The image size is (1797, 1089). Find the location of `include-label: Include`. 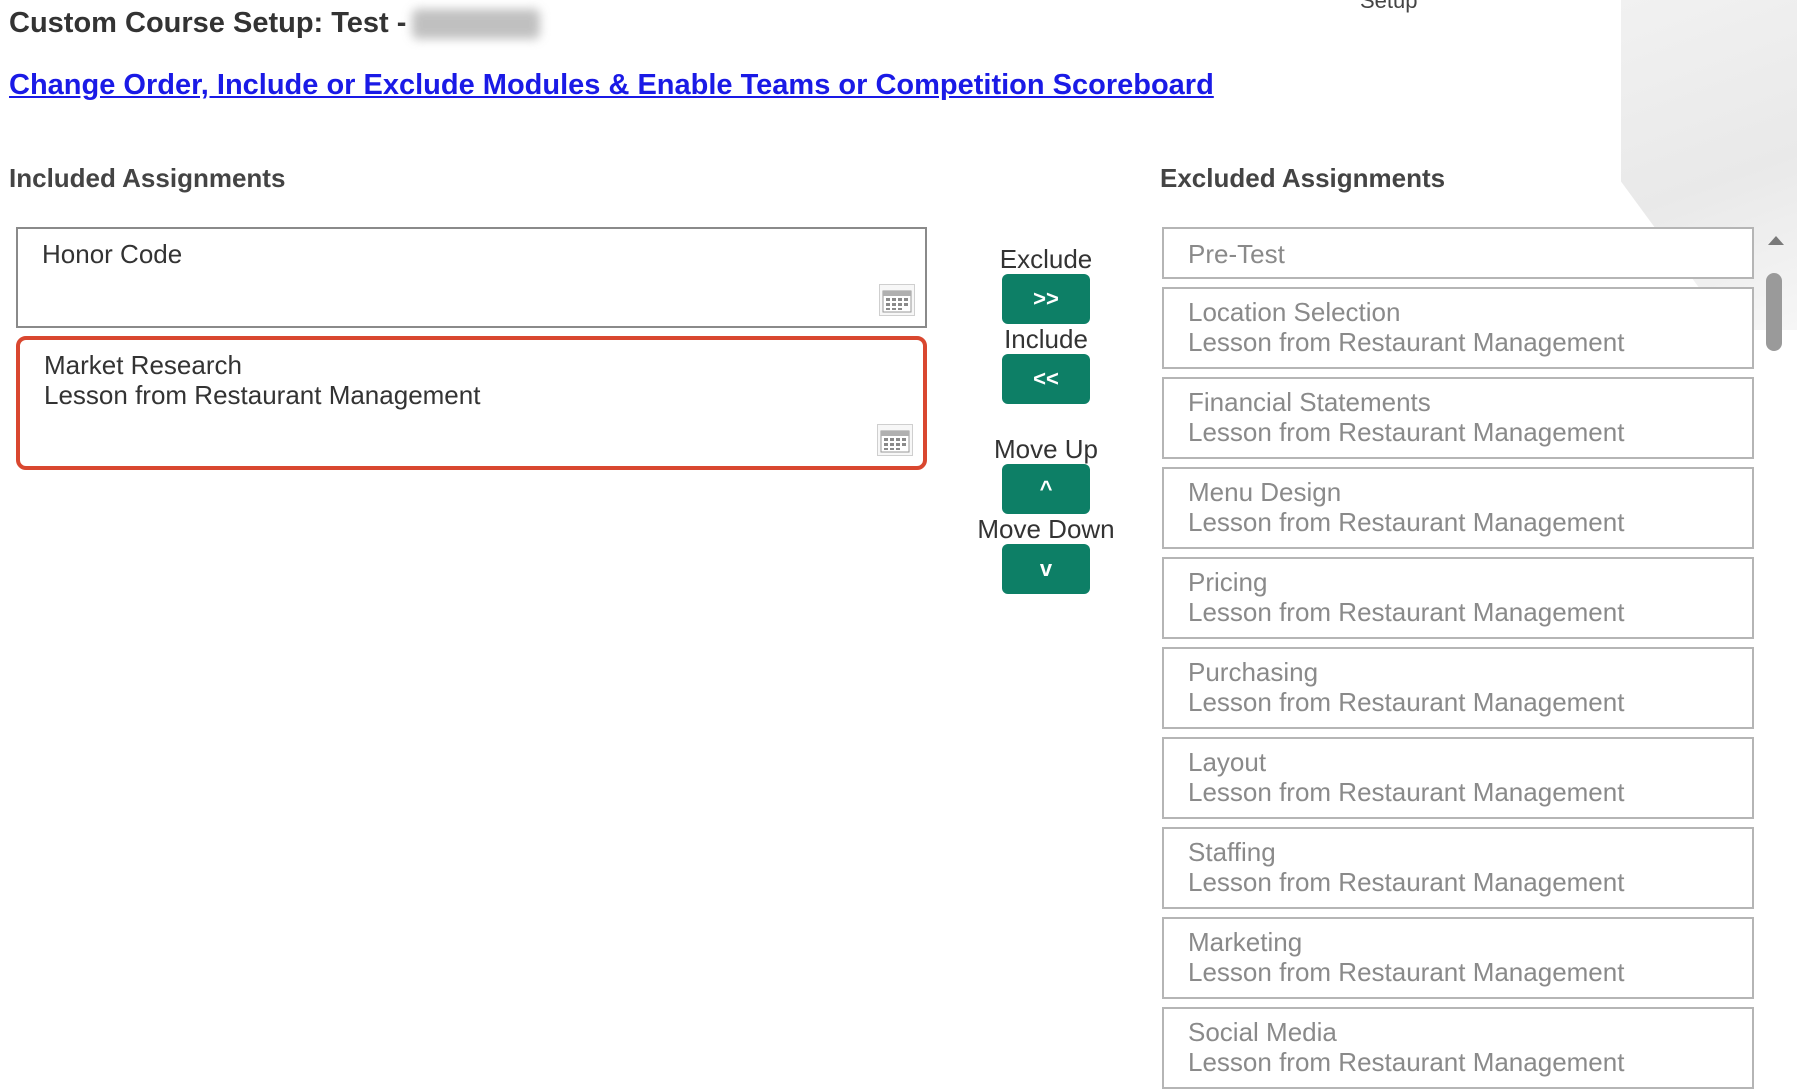

include-label: Include is located at coordinates (1046, 339).